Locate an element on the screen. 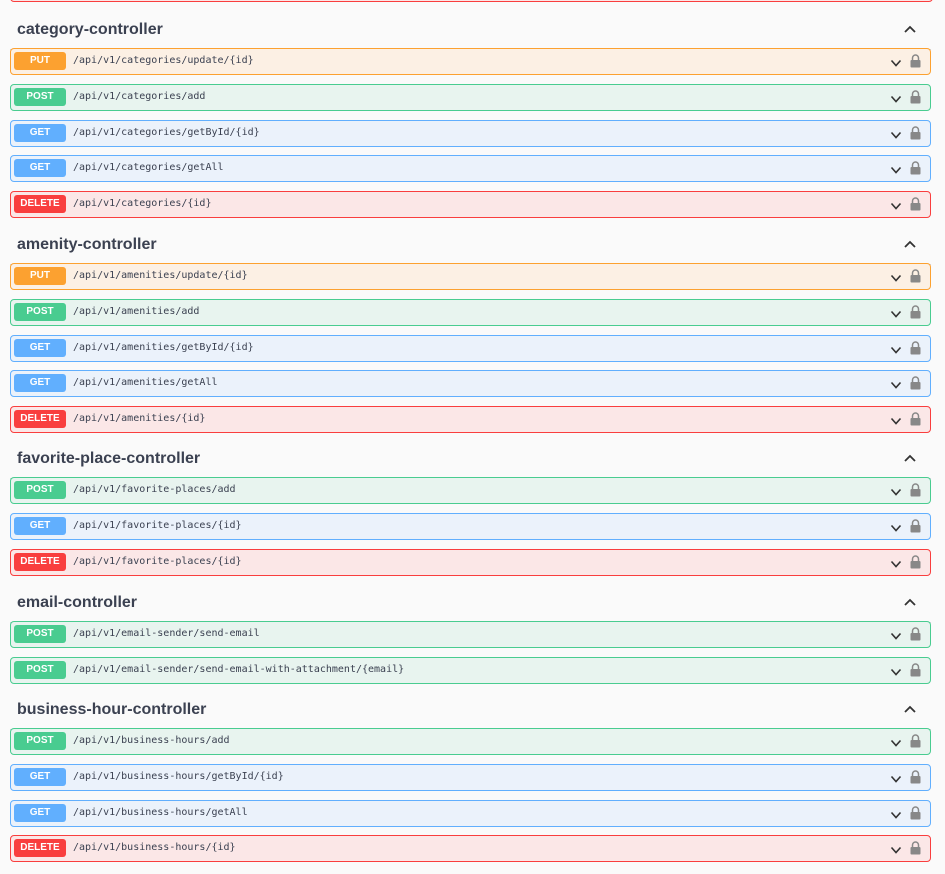 The width and height of the screenshot is (945, 874). operation-path: /api/v1/amenities/{id} is located at coordinates (139, 419).